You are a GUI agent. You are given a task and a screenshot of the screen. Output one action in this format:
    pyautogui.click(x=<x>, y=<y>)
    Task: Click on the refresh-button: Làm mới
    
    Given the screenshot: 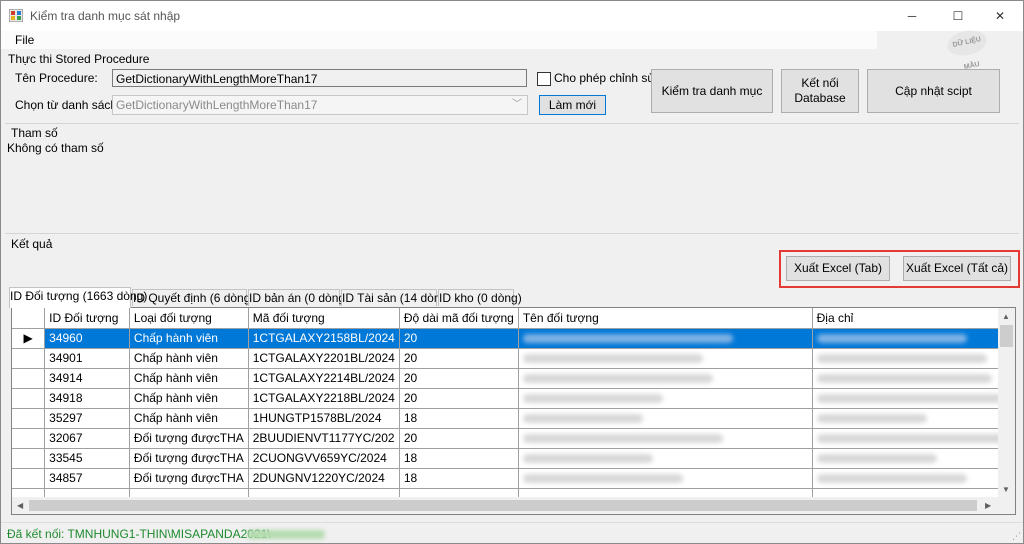 What is the action you would take?
    pyautogui.click(x=572, y=105)
    